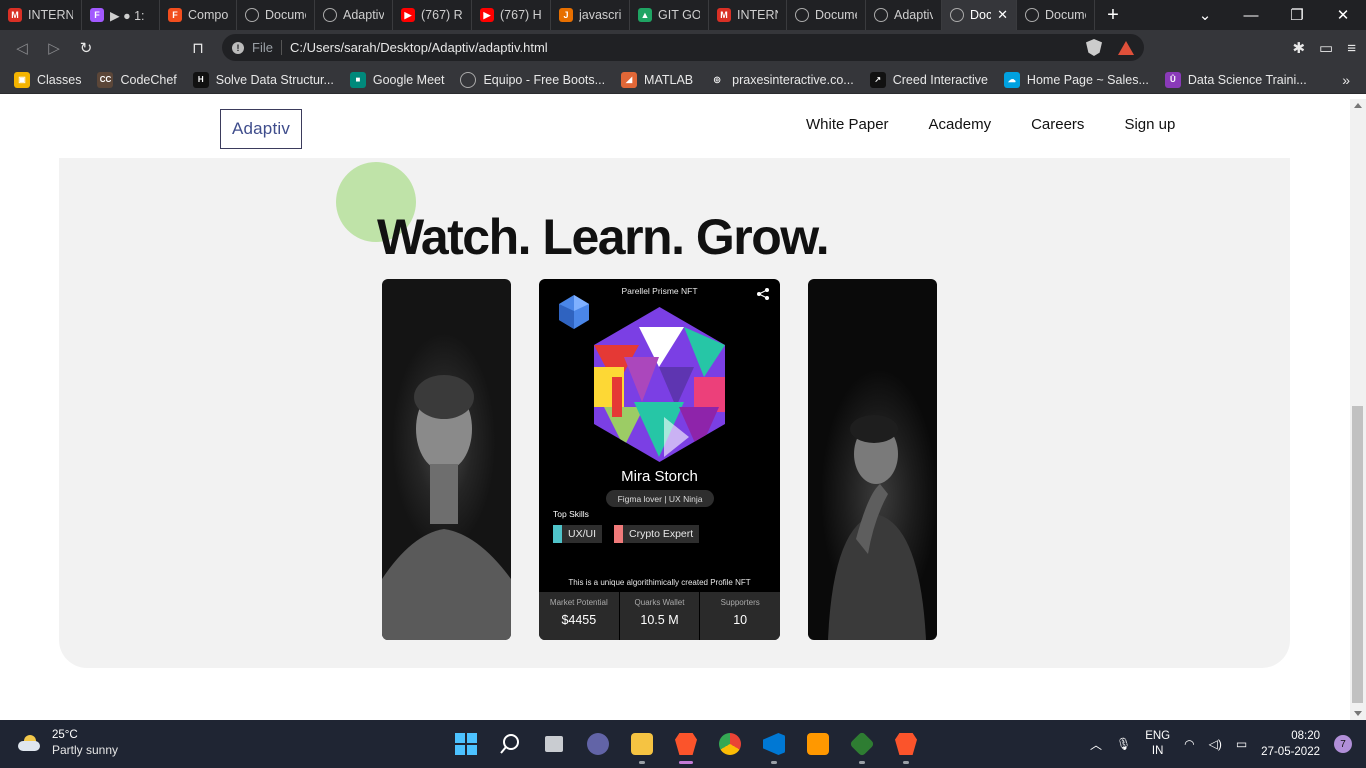 This screenshot has height=768, width=1366. Describe the element at coordinates (510, 744) in the screenshot. I see `search-button` at that location.